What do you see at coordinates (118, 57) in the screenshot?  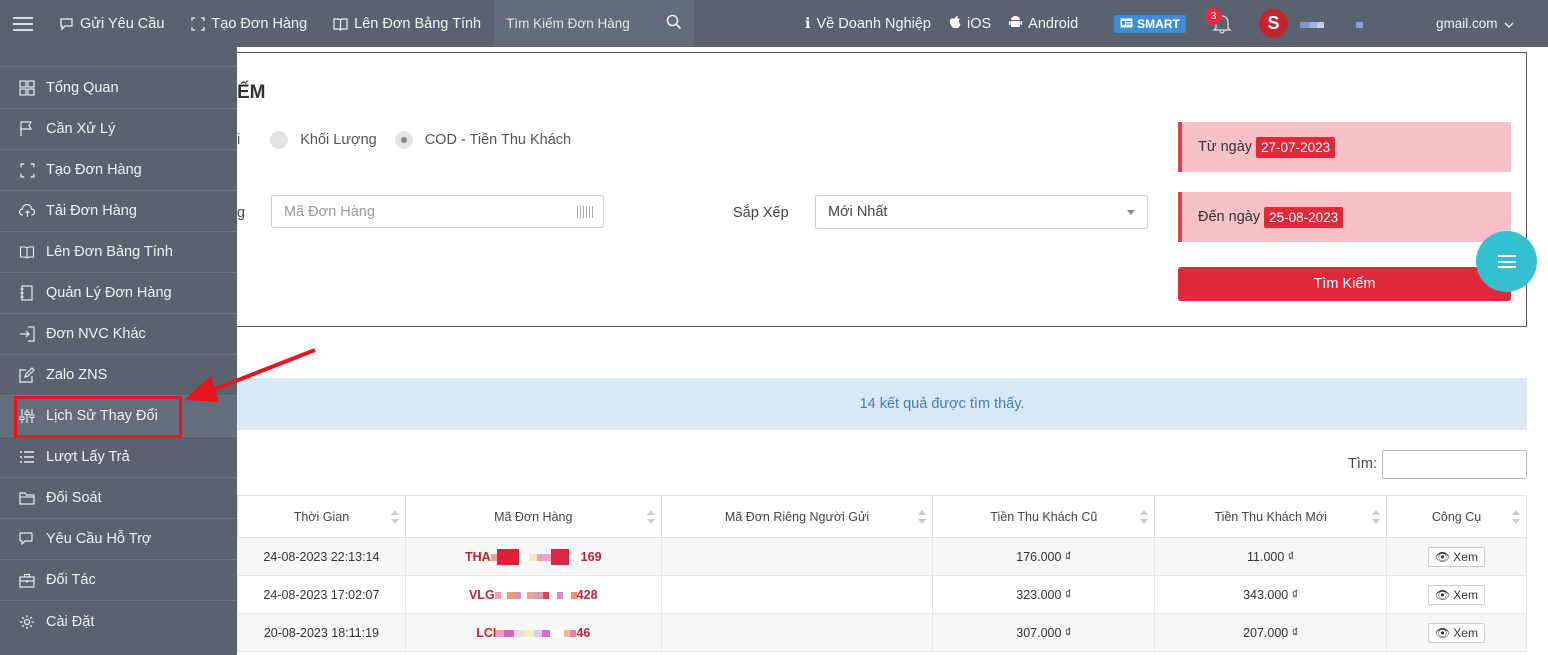 I see `sidebar-top-spacer` at bounding box center [118, 57].